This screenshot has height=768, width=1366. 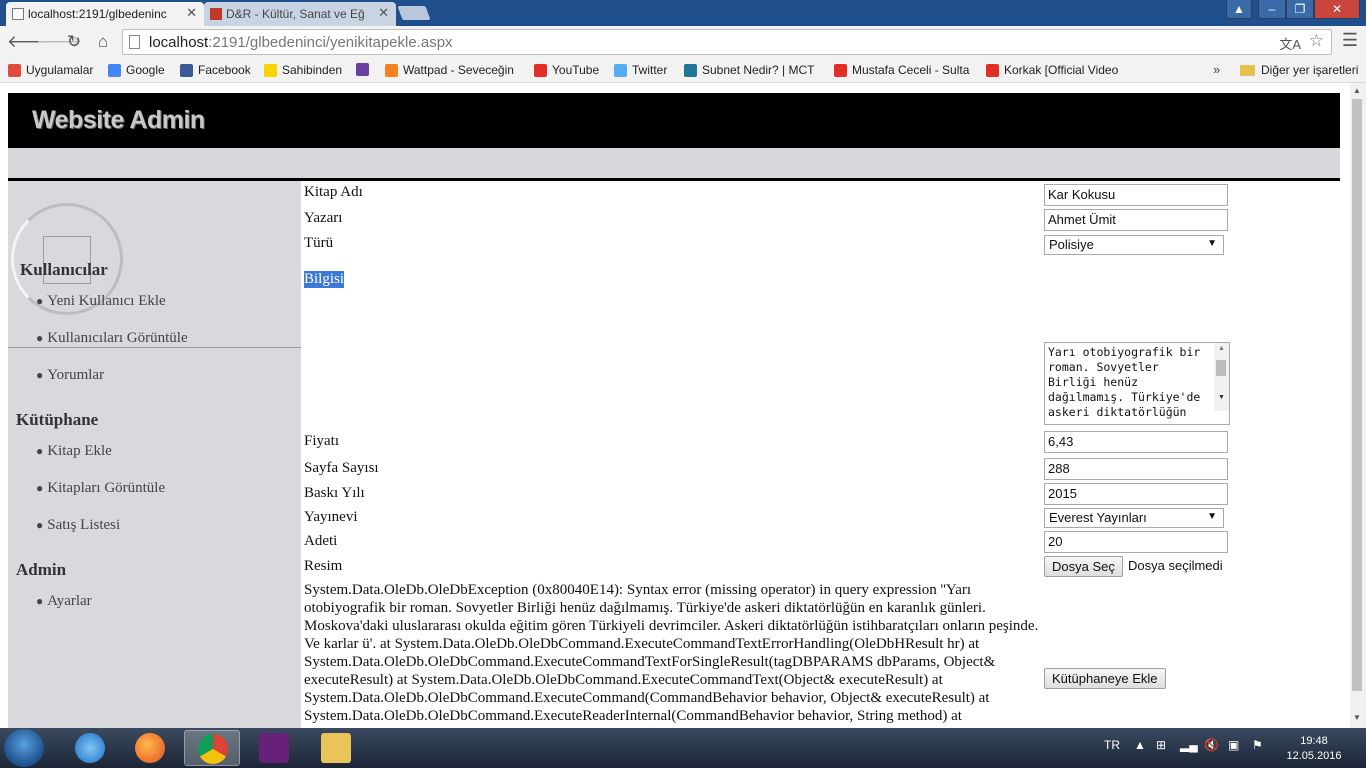 What do you see at coordinates (14, 70) in the screenshot?
I see `apps-grid-icon` at bounding box center [14, 70].